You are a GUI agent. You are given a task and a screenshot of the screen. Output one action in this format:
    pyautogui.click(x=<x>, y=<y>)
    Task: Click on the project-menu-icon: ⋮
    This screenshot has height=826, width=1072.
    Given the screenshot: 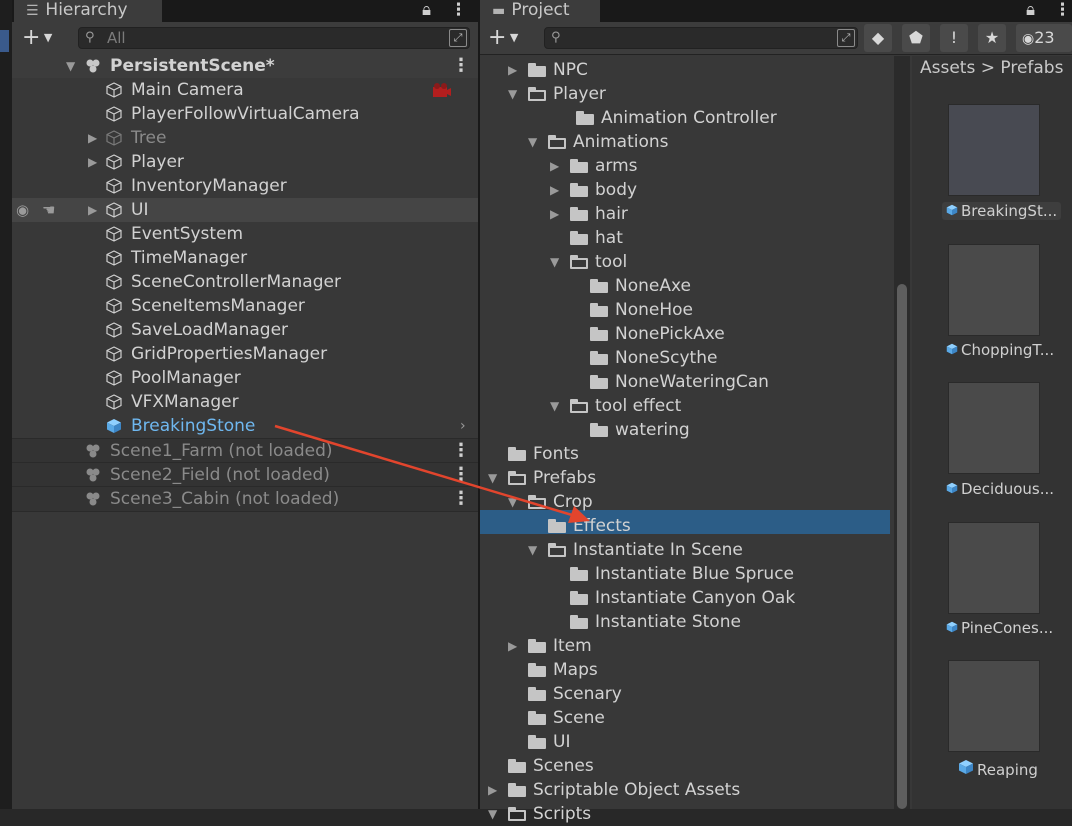 What is the action you would take?
    pyautogui.click(x=1062, y=11)
    